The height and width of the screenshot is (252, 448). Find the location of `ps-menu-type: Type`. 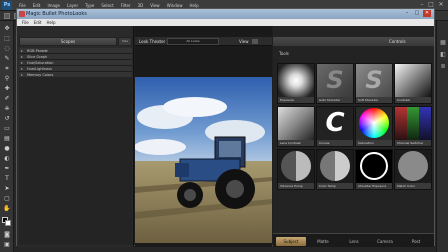

ps-menu-type: Type is located at coordinates (89, 5).